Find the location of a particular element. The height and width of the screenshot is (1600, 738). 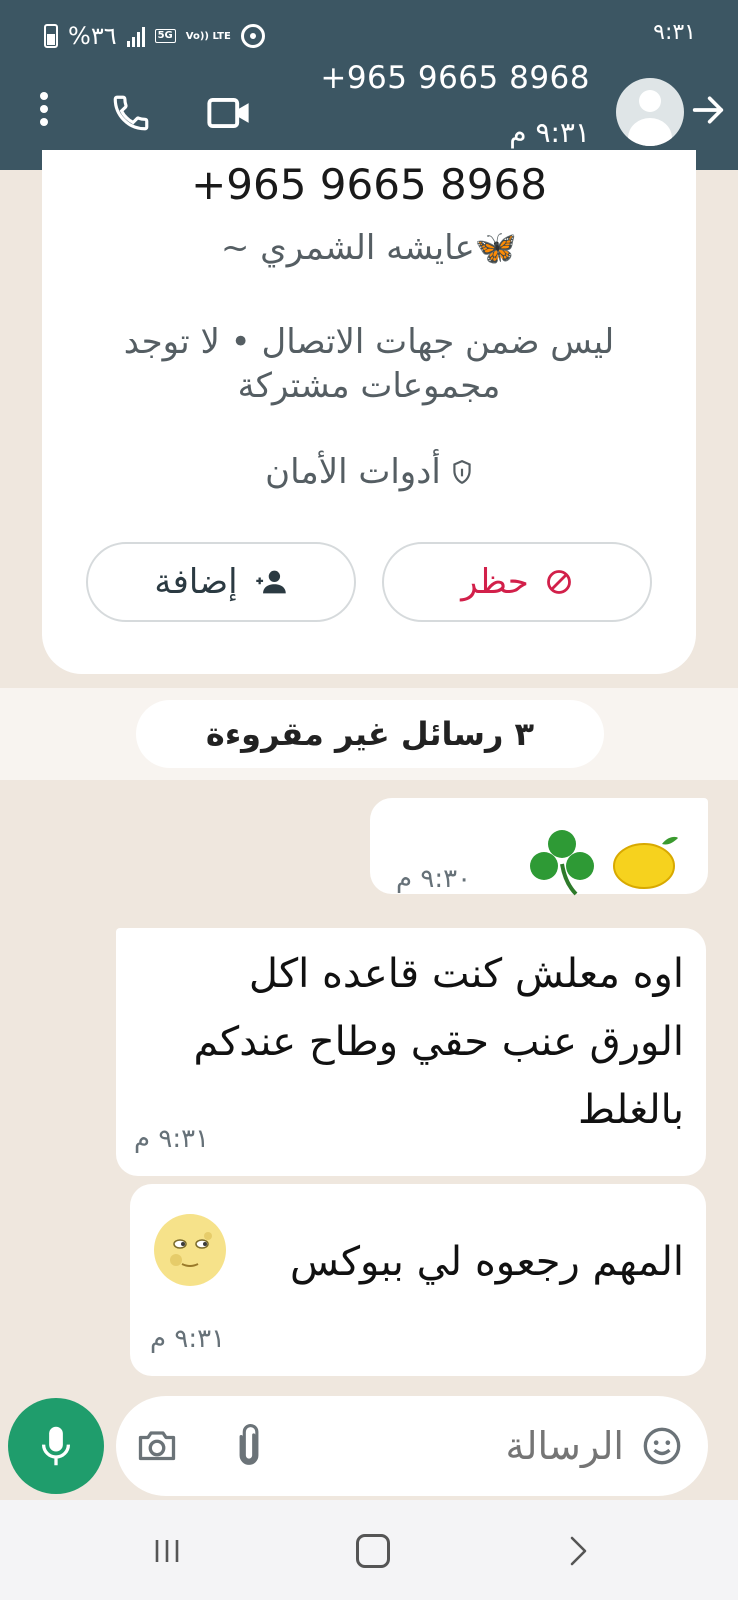

volte-badge: Vo)) LTE is located at coordinates (208, 36).